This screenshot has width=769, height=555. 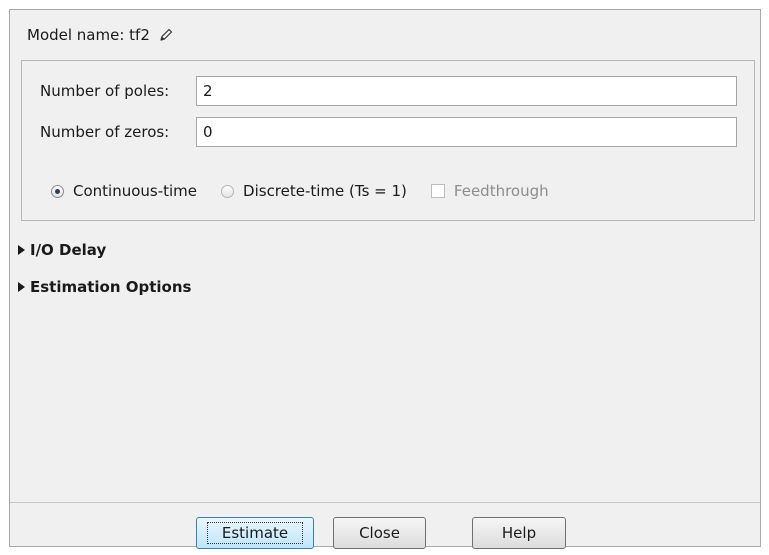 I want to click on pencil-icon, so click(x=166, y=35).